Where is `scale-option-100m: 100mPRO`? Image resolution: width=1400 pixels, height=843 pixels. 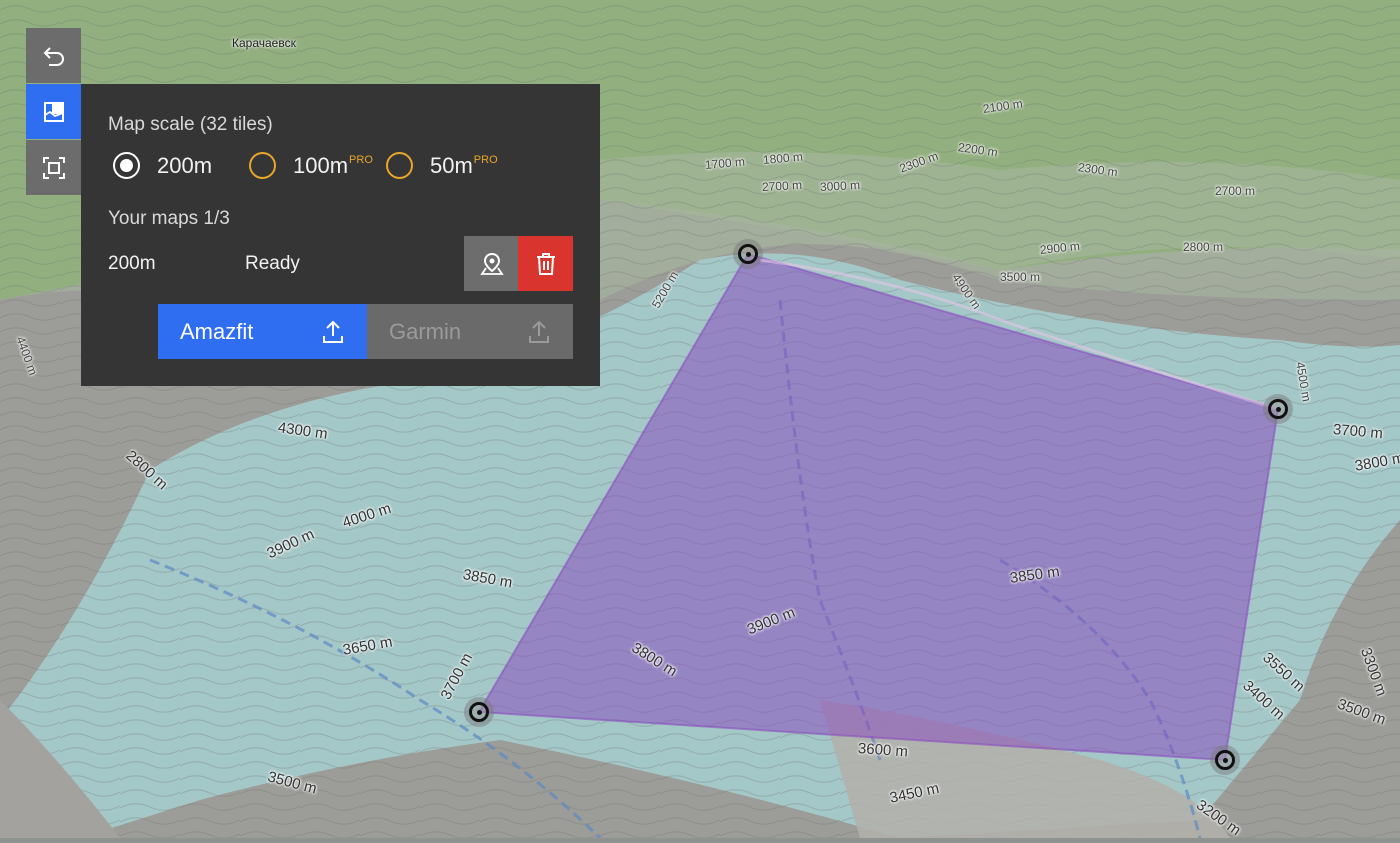
scale-option-100m: 100mPRO is located at coordinates (311, 165).